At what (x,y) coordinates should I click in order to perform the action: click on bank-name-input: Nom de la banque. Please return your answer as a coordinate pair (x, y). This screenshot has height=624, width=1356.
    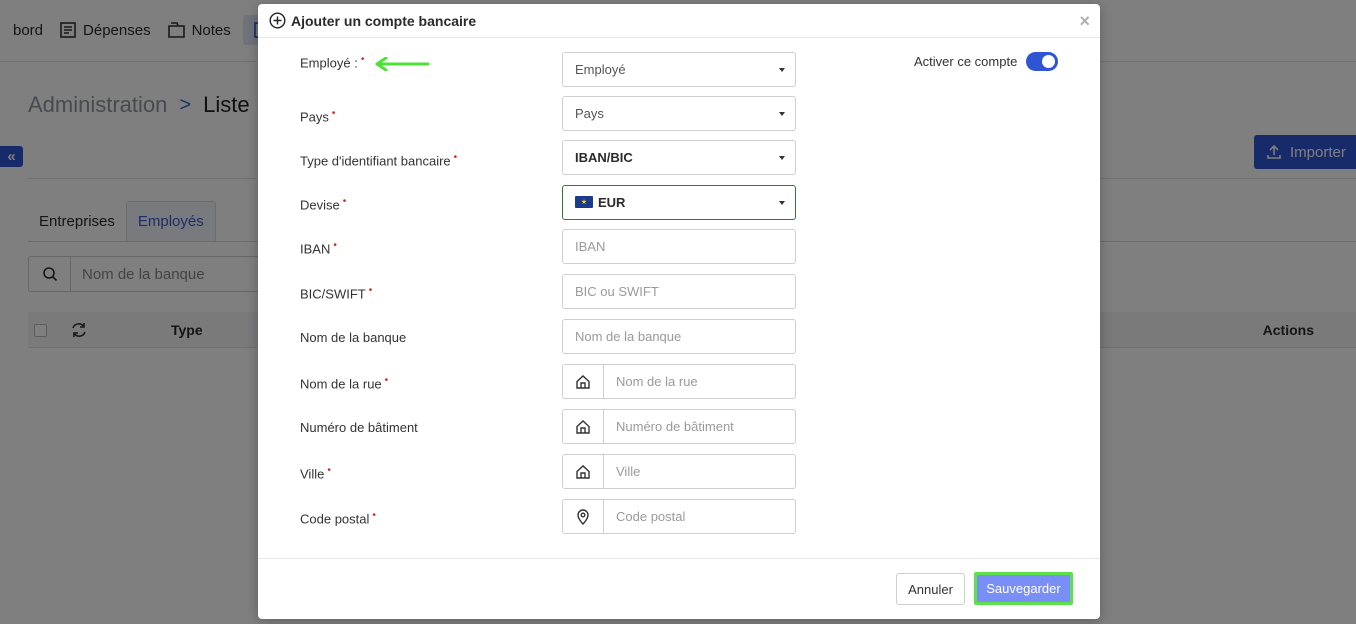
    Looking at the image, I should click on (679, 336).